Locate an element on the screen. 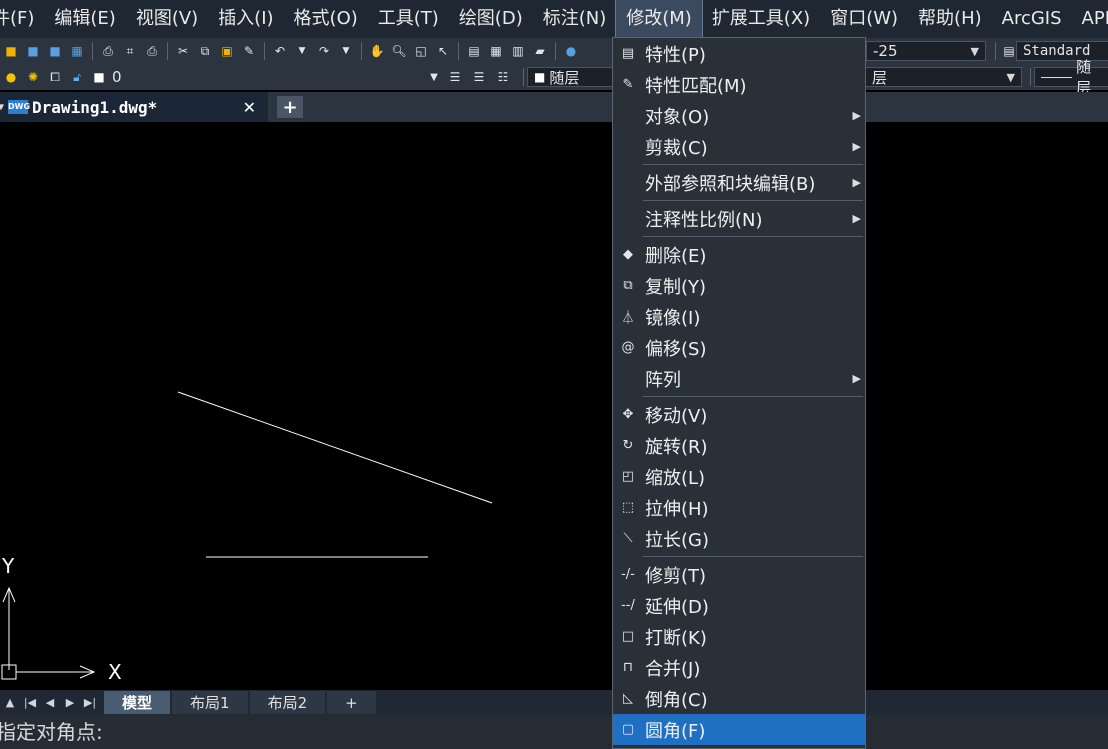 This screenshot has width=1108, height=749. match-brush-icon: ✎ is located at coordinates (249, 51).